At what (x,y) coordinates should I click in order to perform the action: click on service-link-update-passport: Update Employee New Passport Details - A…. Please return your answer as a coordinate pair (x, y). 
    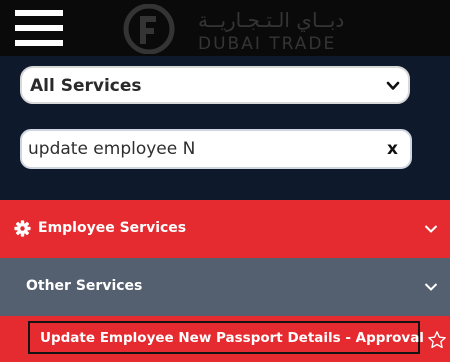
    Looking at the image, I should click on (226, 337).